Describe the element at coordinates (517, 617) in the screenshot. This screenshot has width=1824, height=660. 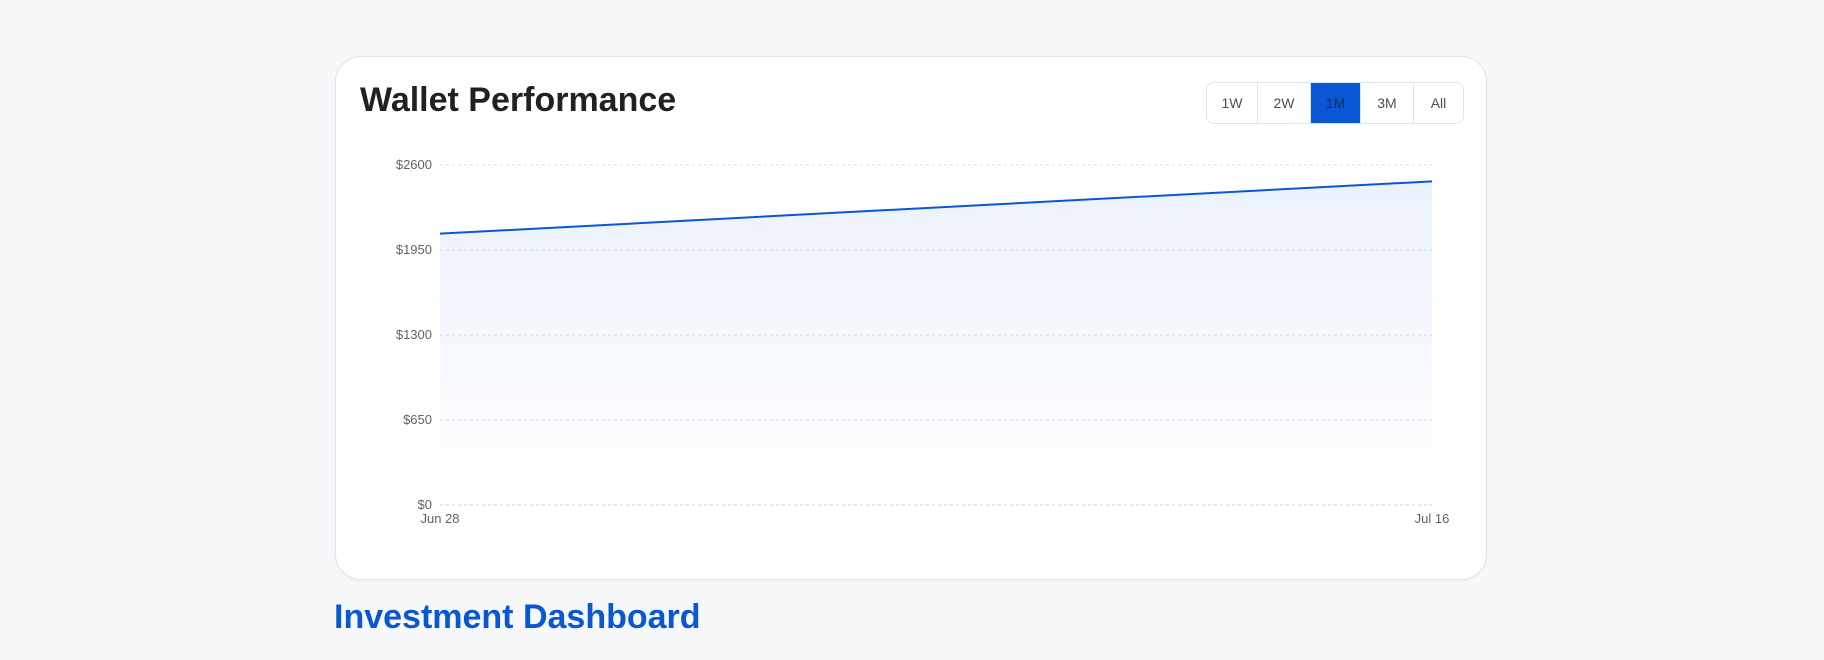
I see `page-heading: Investment Dashboard` at that location.